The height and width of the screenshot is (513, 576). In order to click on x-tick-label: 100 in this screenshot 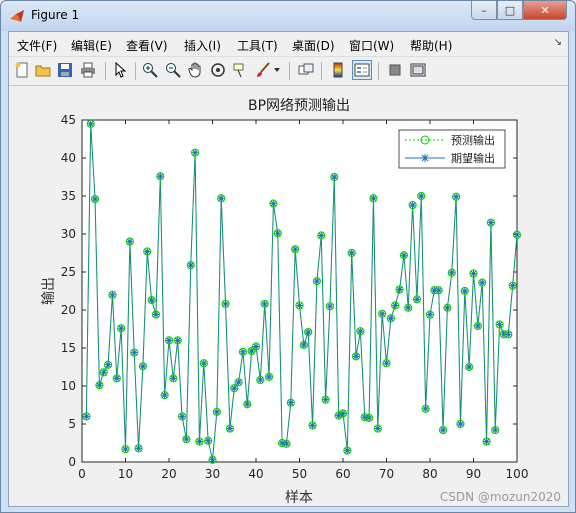, I will do `click(517, 474)`.